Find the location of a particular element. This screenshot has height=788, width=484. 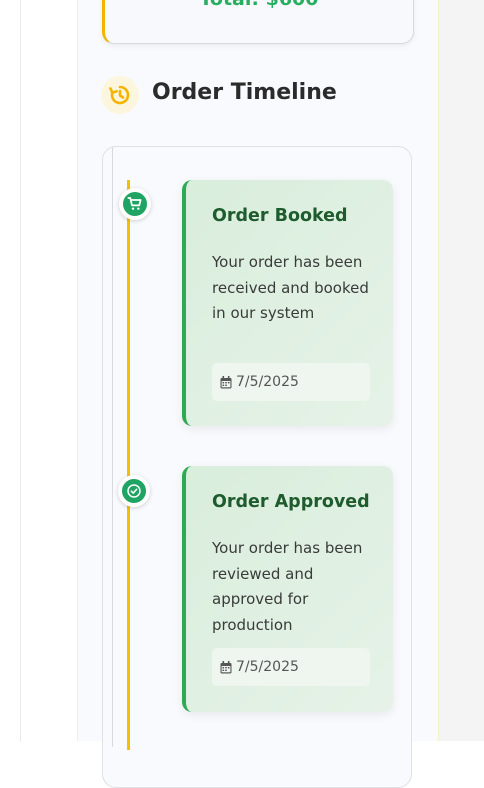

left-gutter is located at coordinates (10, 370).